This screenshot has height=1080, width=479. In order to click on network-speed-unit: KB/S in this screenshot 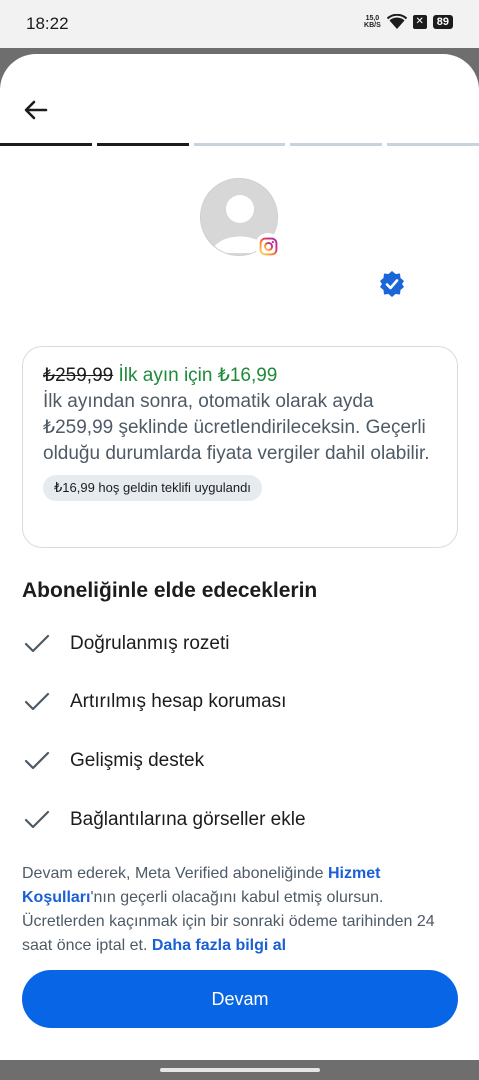, I will do `click(372, 25)`.